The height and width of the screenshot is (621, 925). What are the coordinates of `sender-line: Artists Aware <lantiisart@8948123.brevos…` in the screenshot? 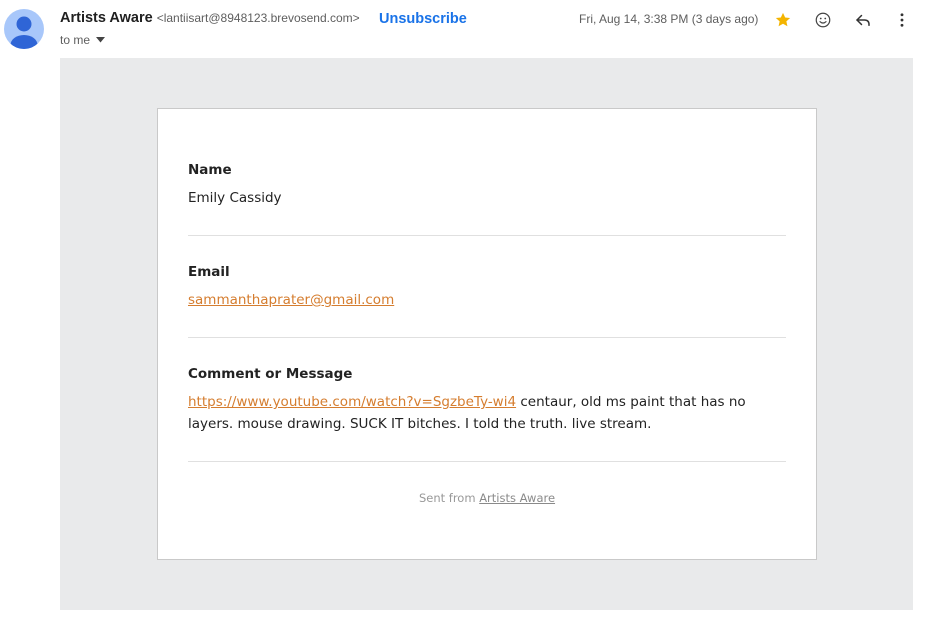 It's located at (210, 20).